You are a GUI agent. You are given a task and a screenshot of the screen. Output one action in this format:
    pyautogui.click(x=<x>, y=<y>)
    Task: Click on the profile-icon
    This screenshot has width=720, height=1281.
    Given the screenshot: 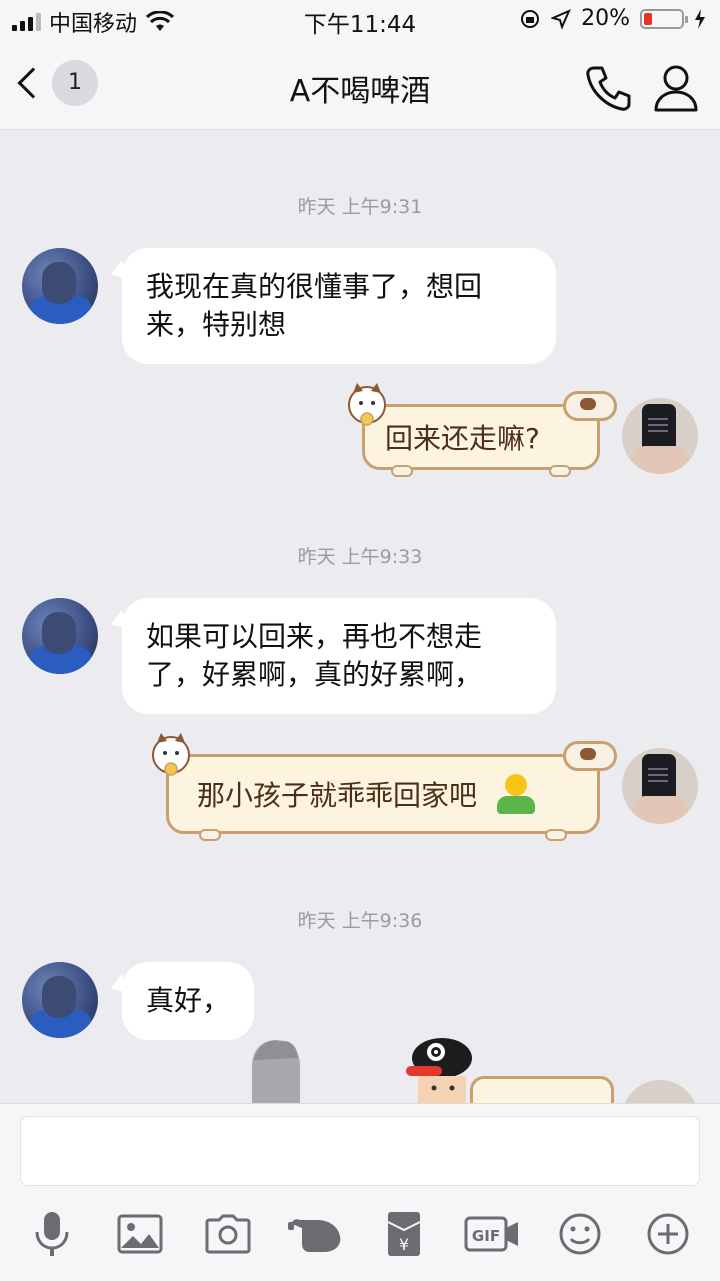 What is the action you would take?
    pyautogui.click(x=676, y=88)
    